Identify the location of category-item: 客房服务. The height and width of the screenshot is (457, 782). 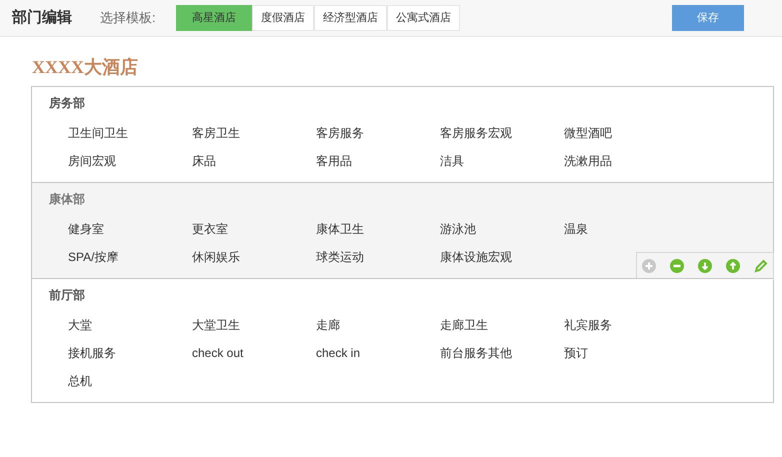
(340, 133).